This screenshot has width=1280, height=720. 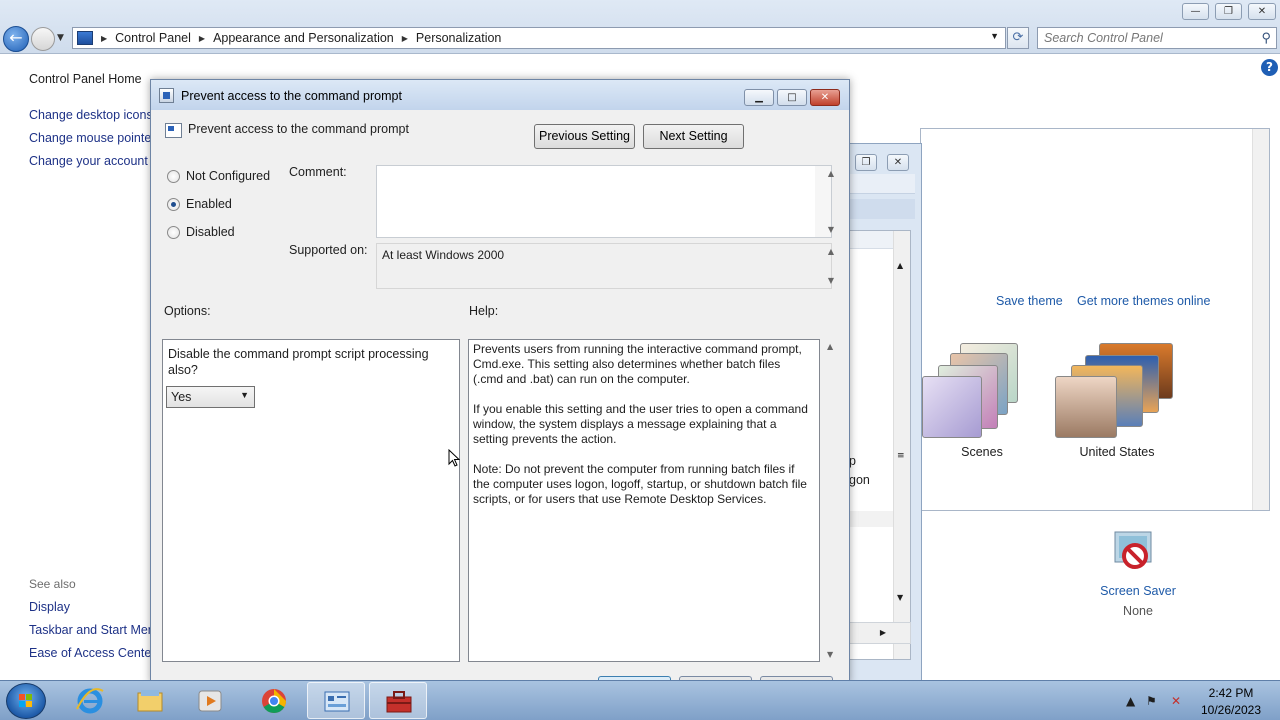 I want to click on tray-date: 10/26/2023, so click(x=1231, y=710).